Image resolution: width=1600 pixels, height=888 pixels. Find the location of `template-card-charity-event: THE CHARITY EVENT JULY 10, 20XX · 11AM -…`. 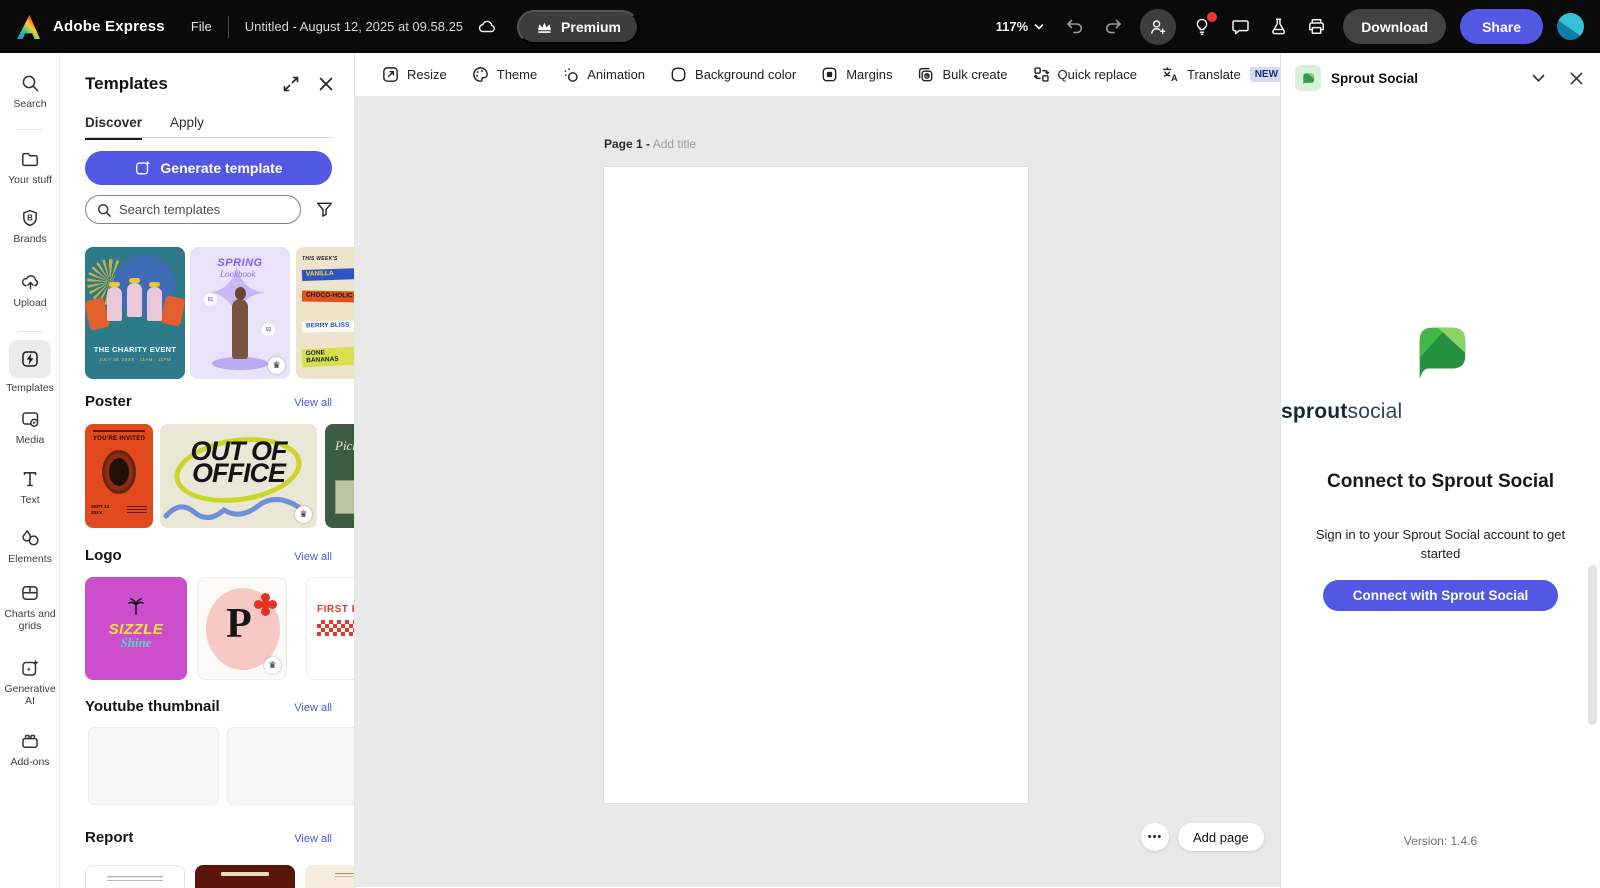

template-card-charity-event: THE CHARITY EVENT JULY 10, 20XX · 11AM -… is located at coordinates (135, 313).